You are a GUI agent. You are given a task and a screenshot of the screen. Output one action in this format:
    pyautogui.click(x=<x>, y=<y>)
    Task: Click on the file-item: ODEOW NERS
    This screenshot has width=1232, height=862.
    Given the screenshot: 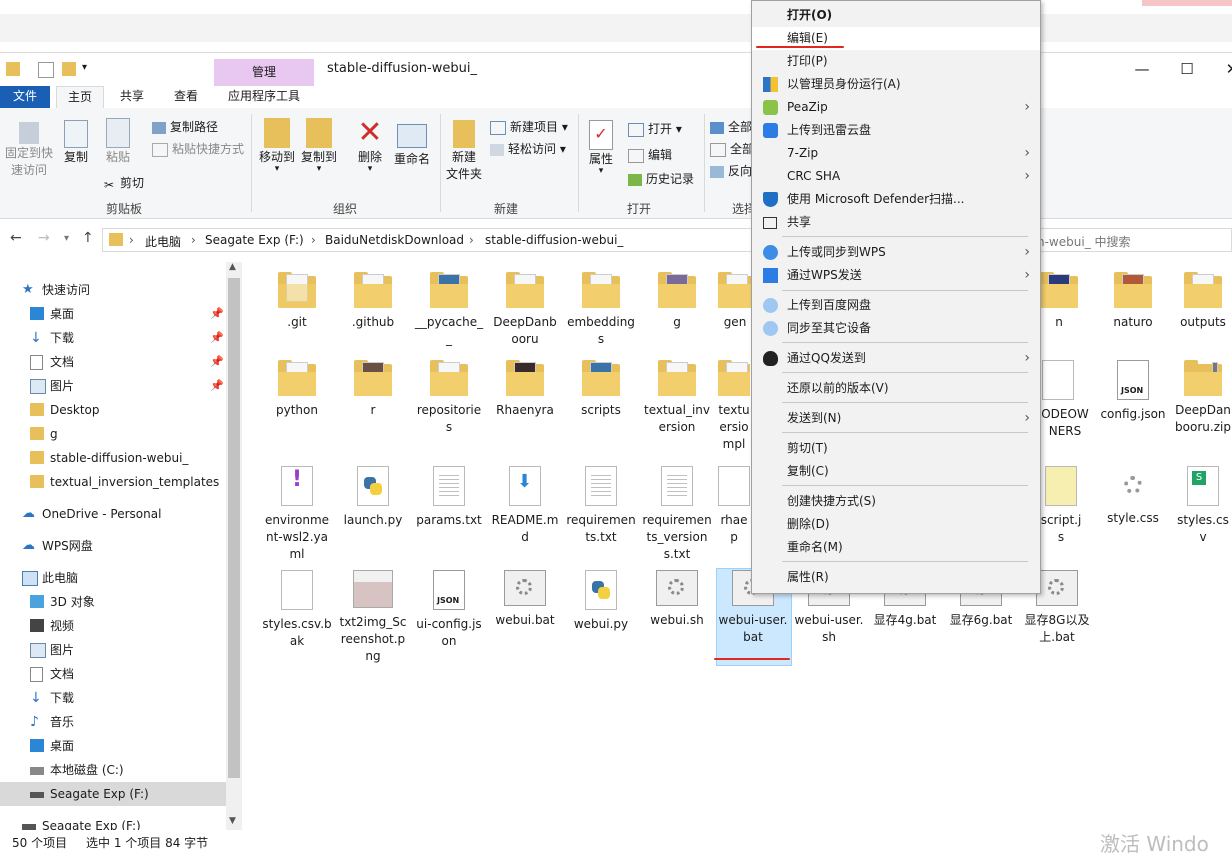 What is the action you would take?
    pyautogui.click(x=1065, y=400)
    